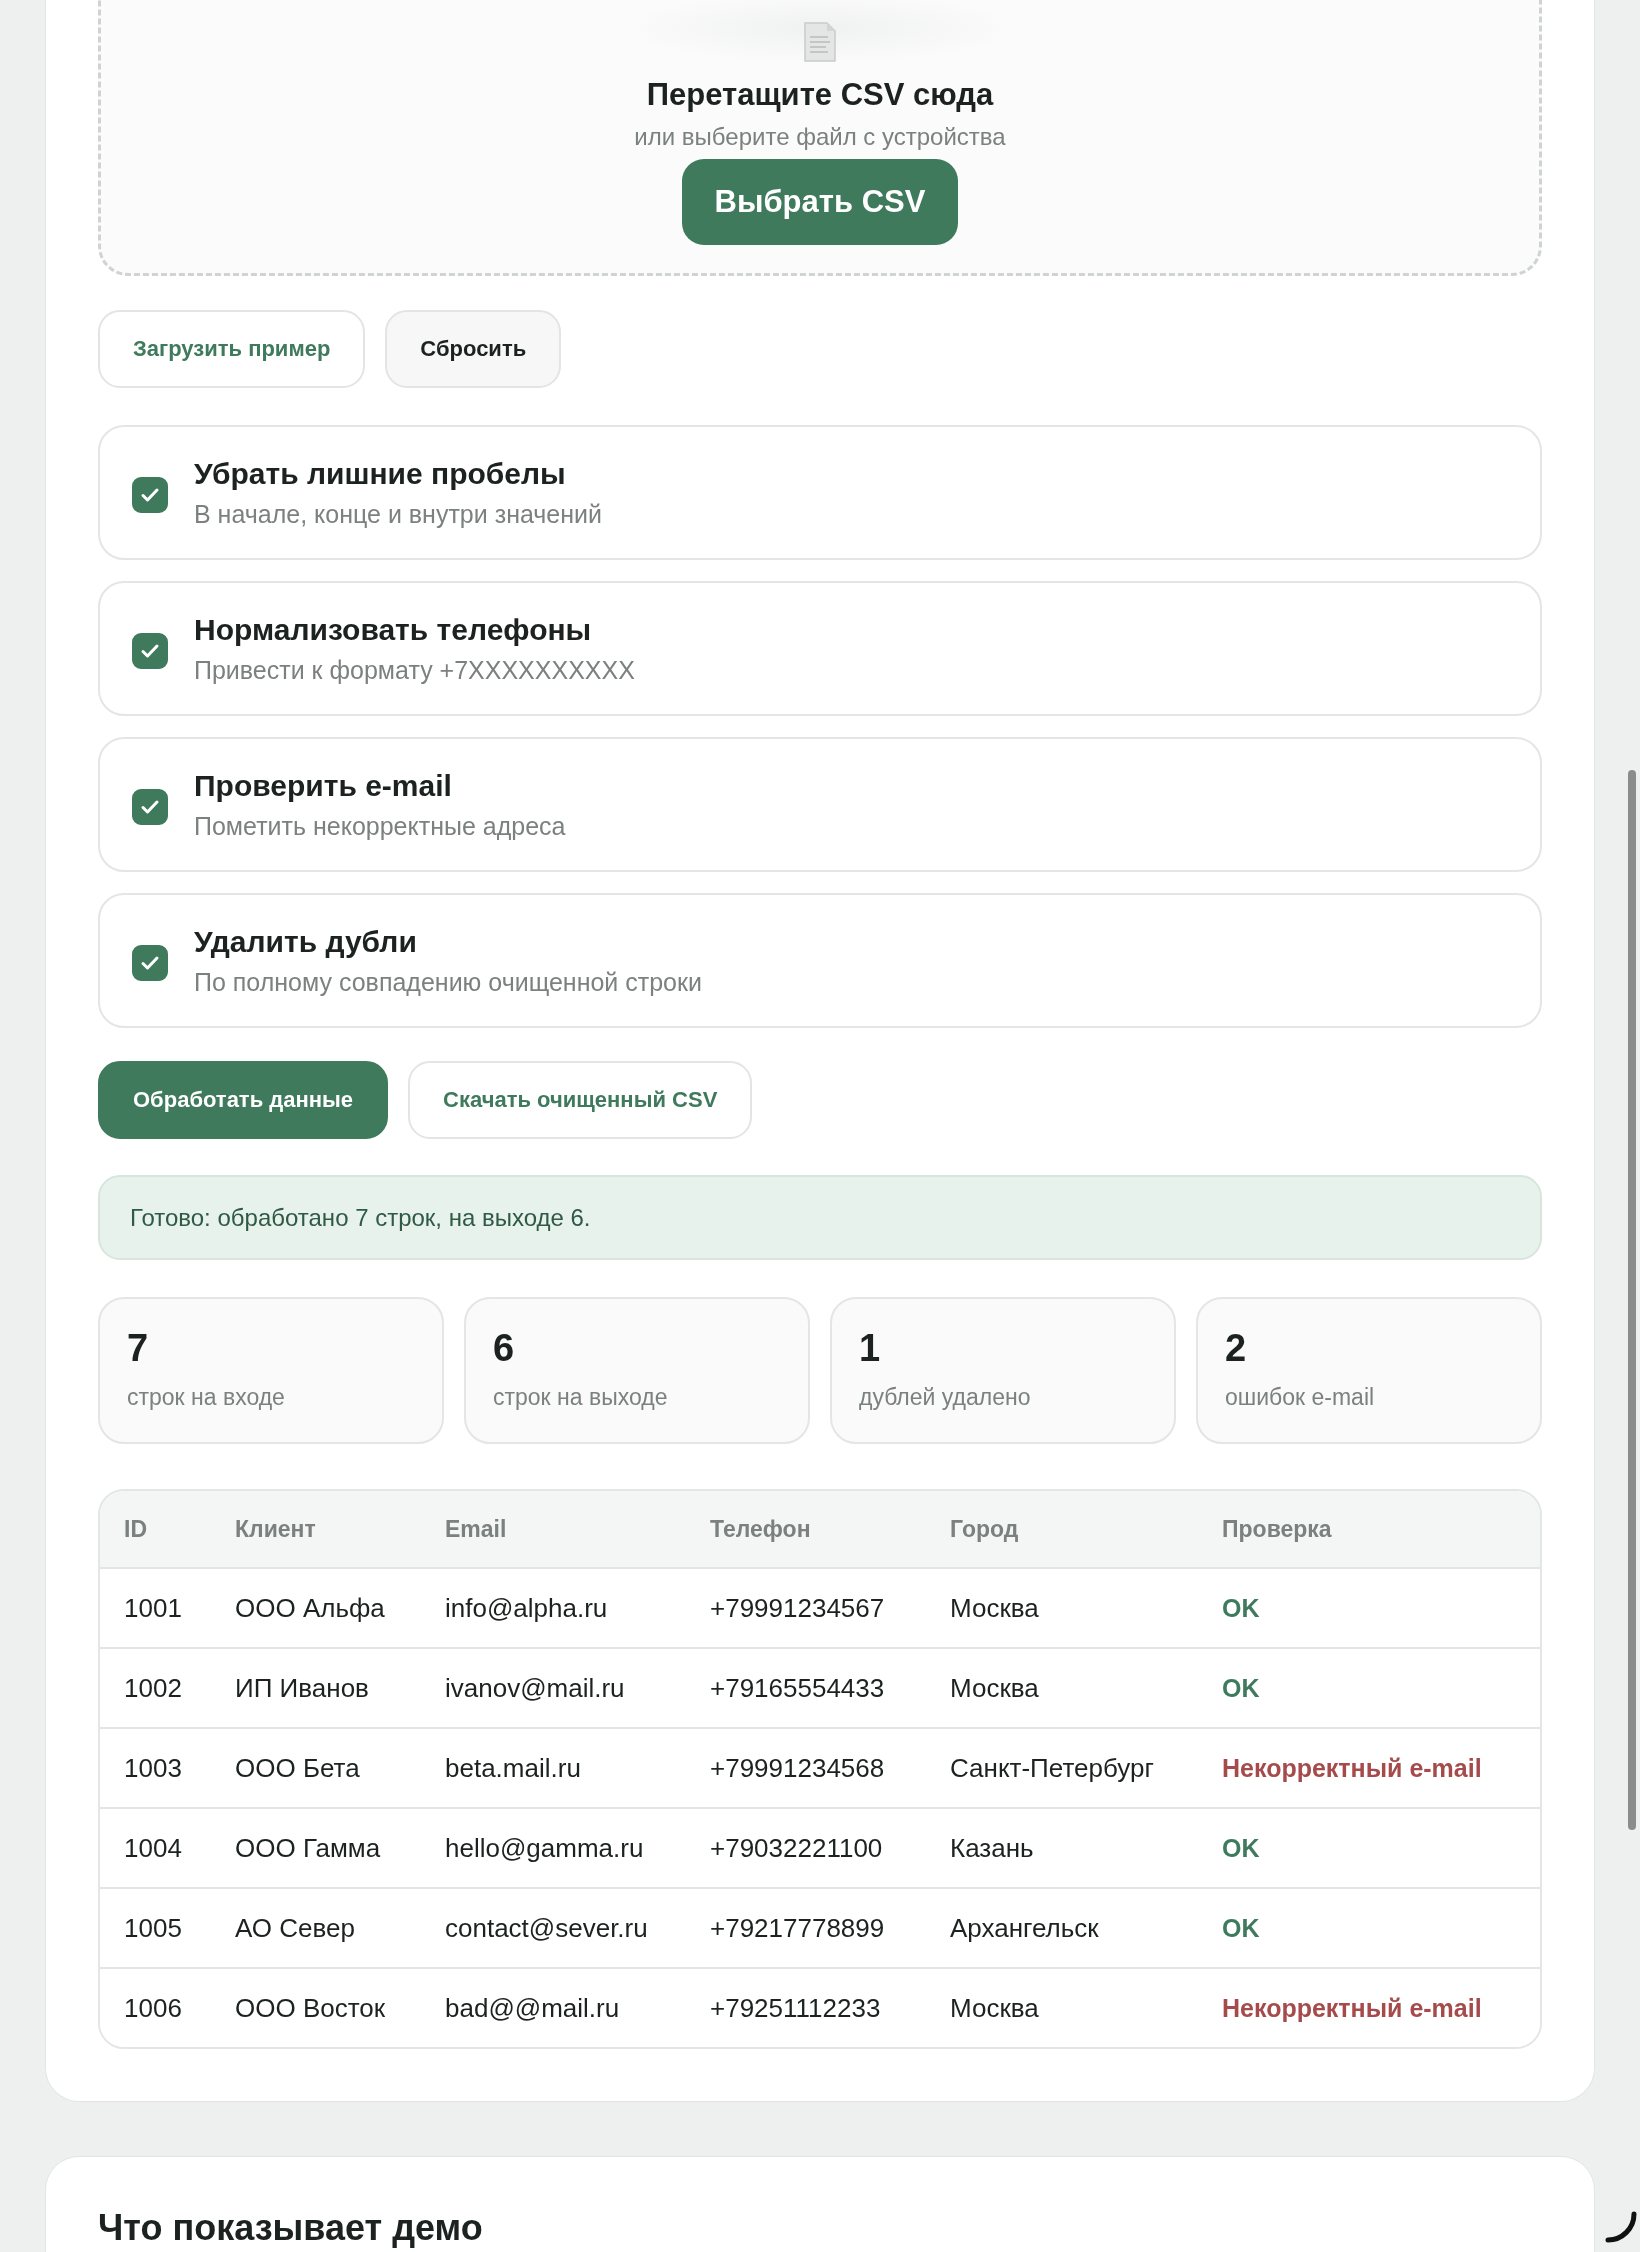 This screenshot has height=2252, width=1640. Describe the element at coordinates (243, 1100) in the screenshot. I see `process-button: Обработать данные` at that location.